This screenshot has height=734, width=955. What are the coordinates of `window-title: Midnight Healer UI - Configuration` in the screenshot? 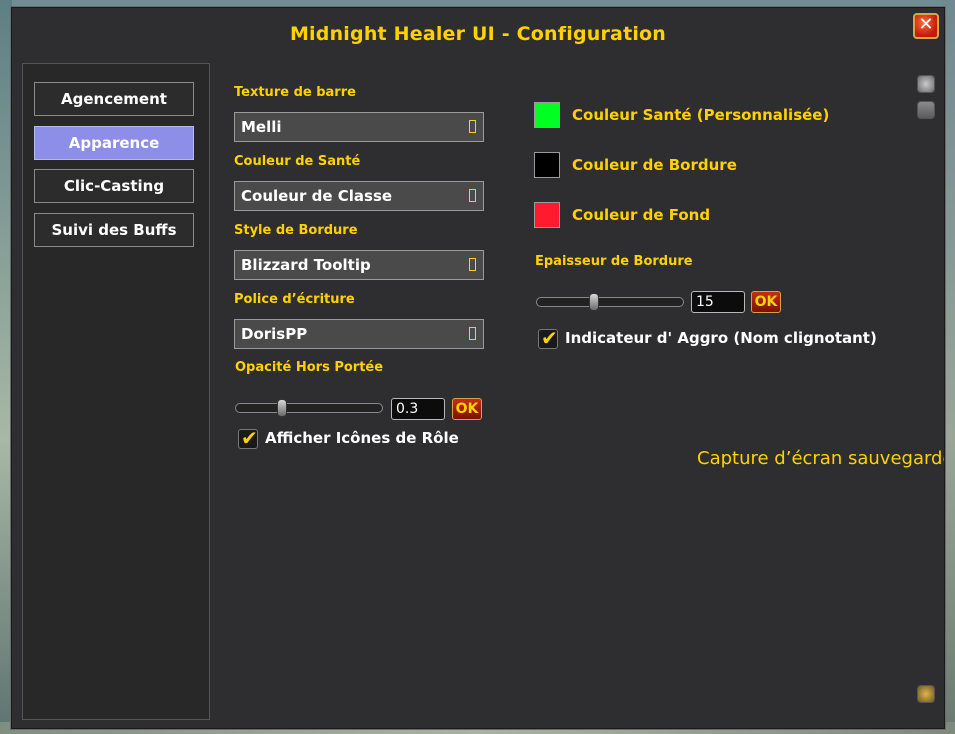 It's located at (478, 34).